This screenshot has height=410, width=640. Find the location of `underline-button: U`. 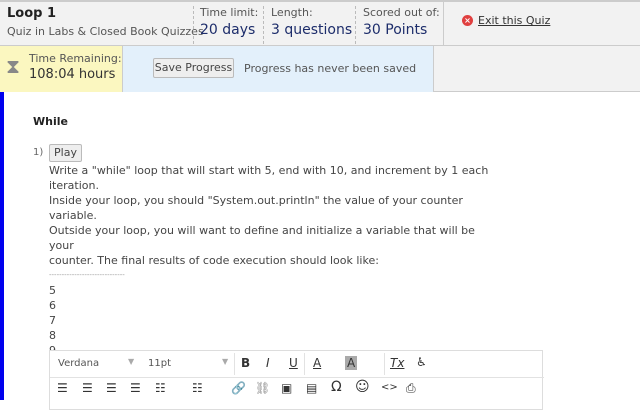

underline-button: U is located at coordinates (293, 363).